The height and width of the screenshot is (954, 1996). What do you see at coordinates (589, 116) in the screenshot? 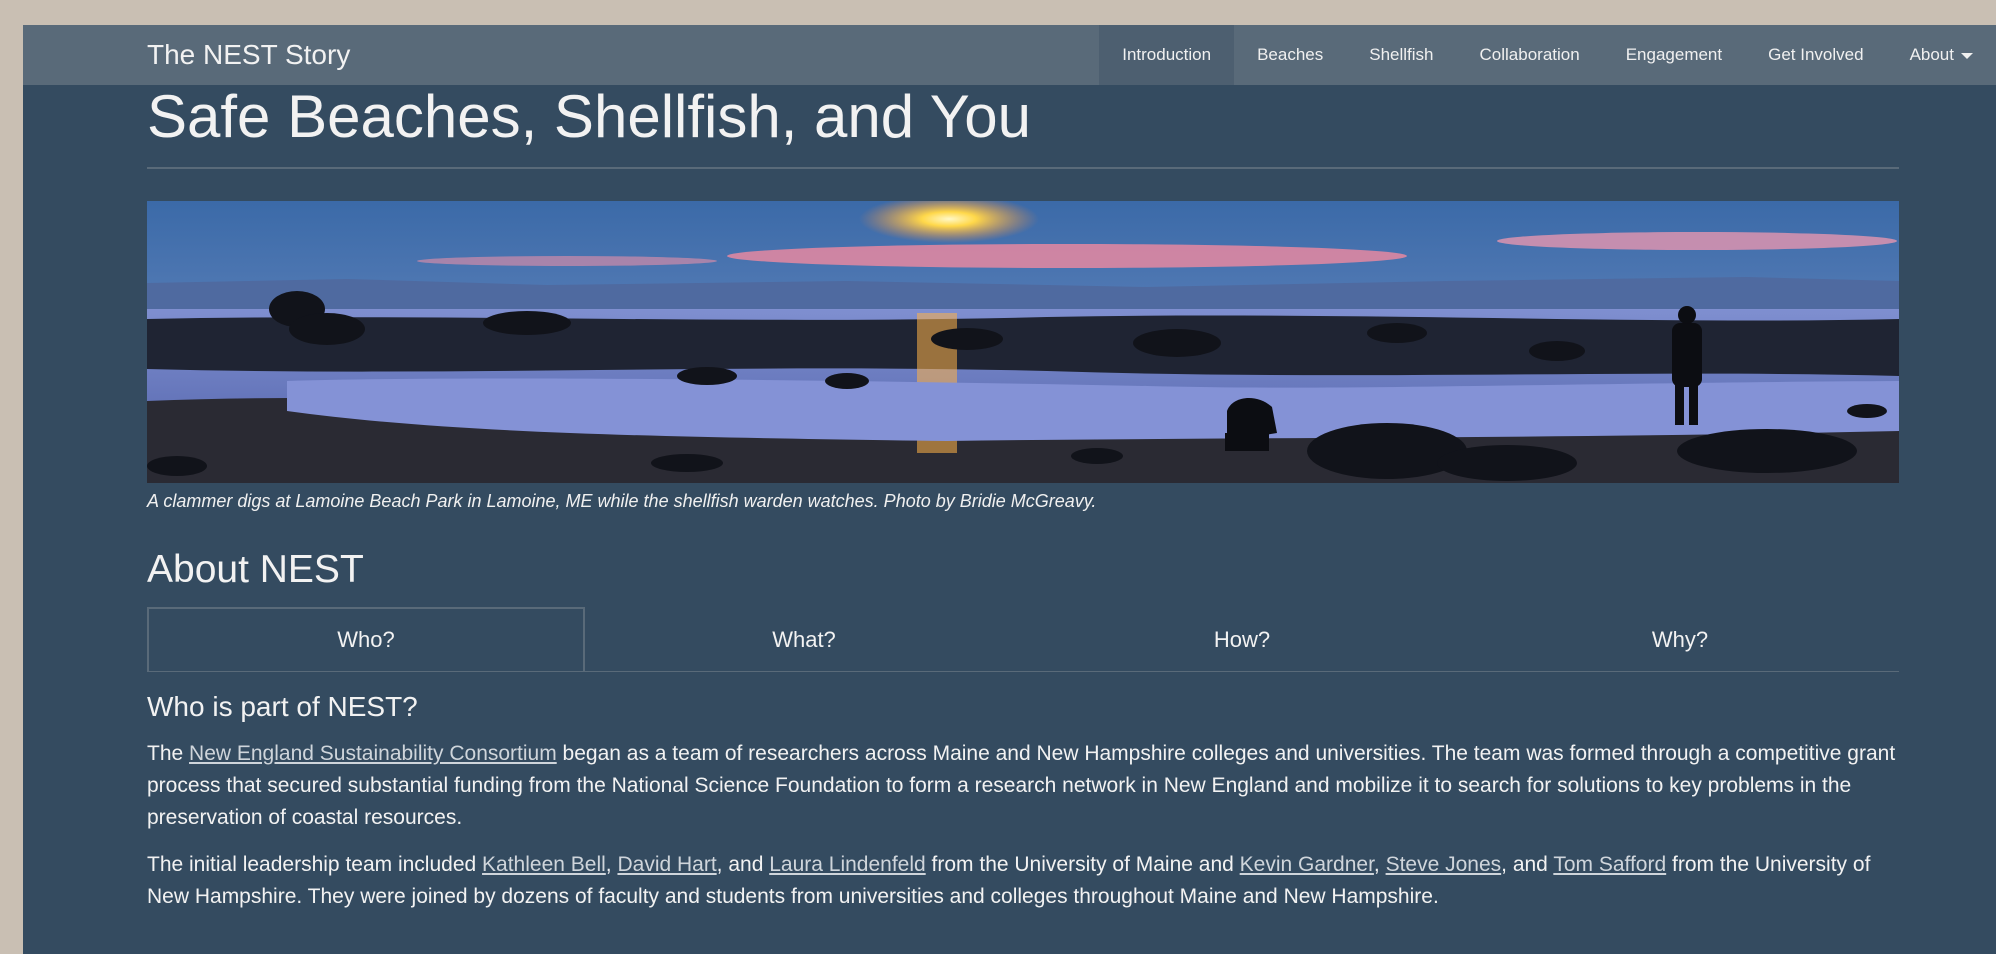
I see `page-title: Safe Beaches, Shellfish, and You` at bounding box center [589, 116].